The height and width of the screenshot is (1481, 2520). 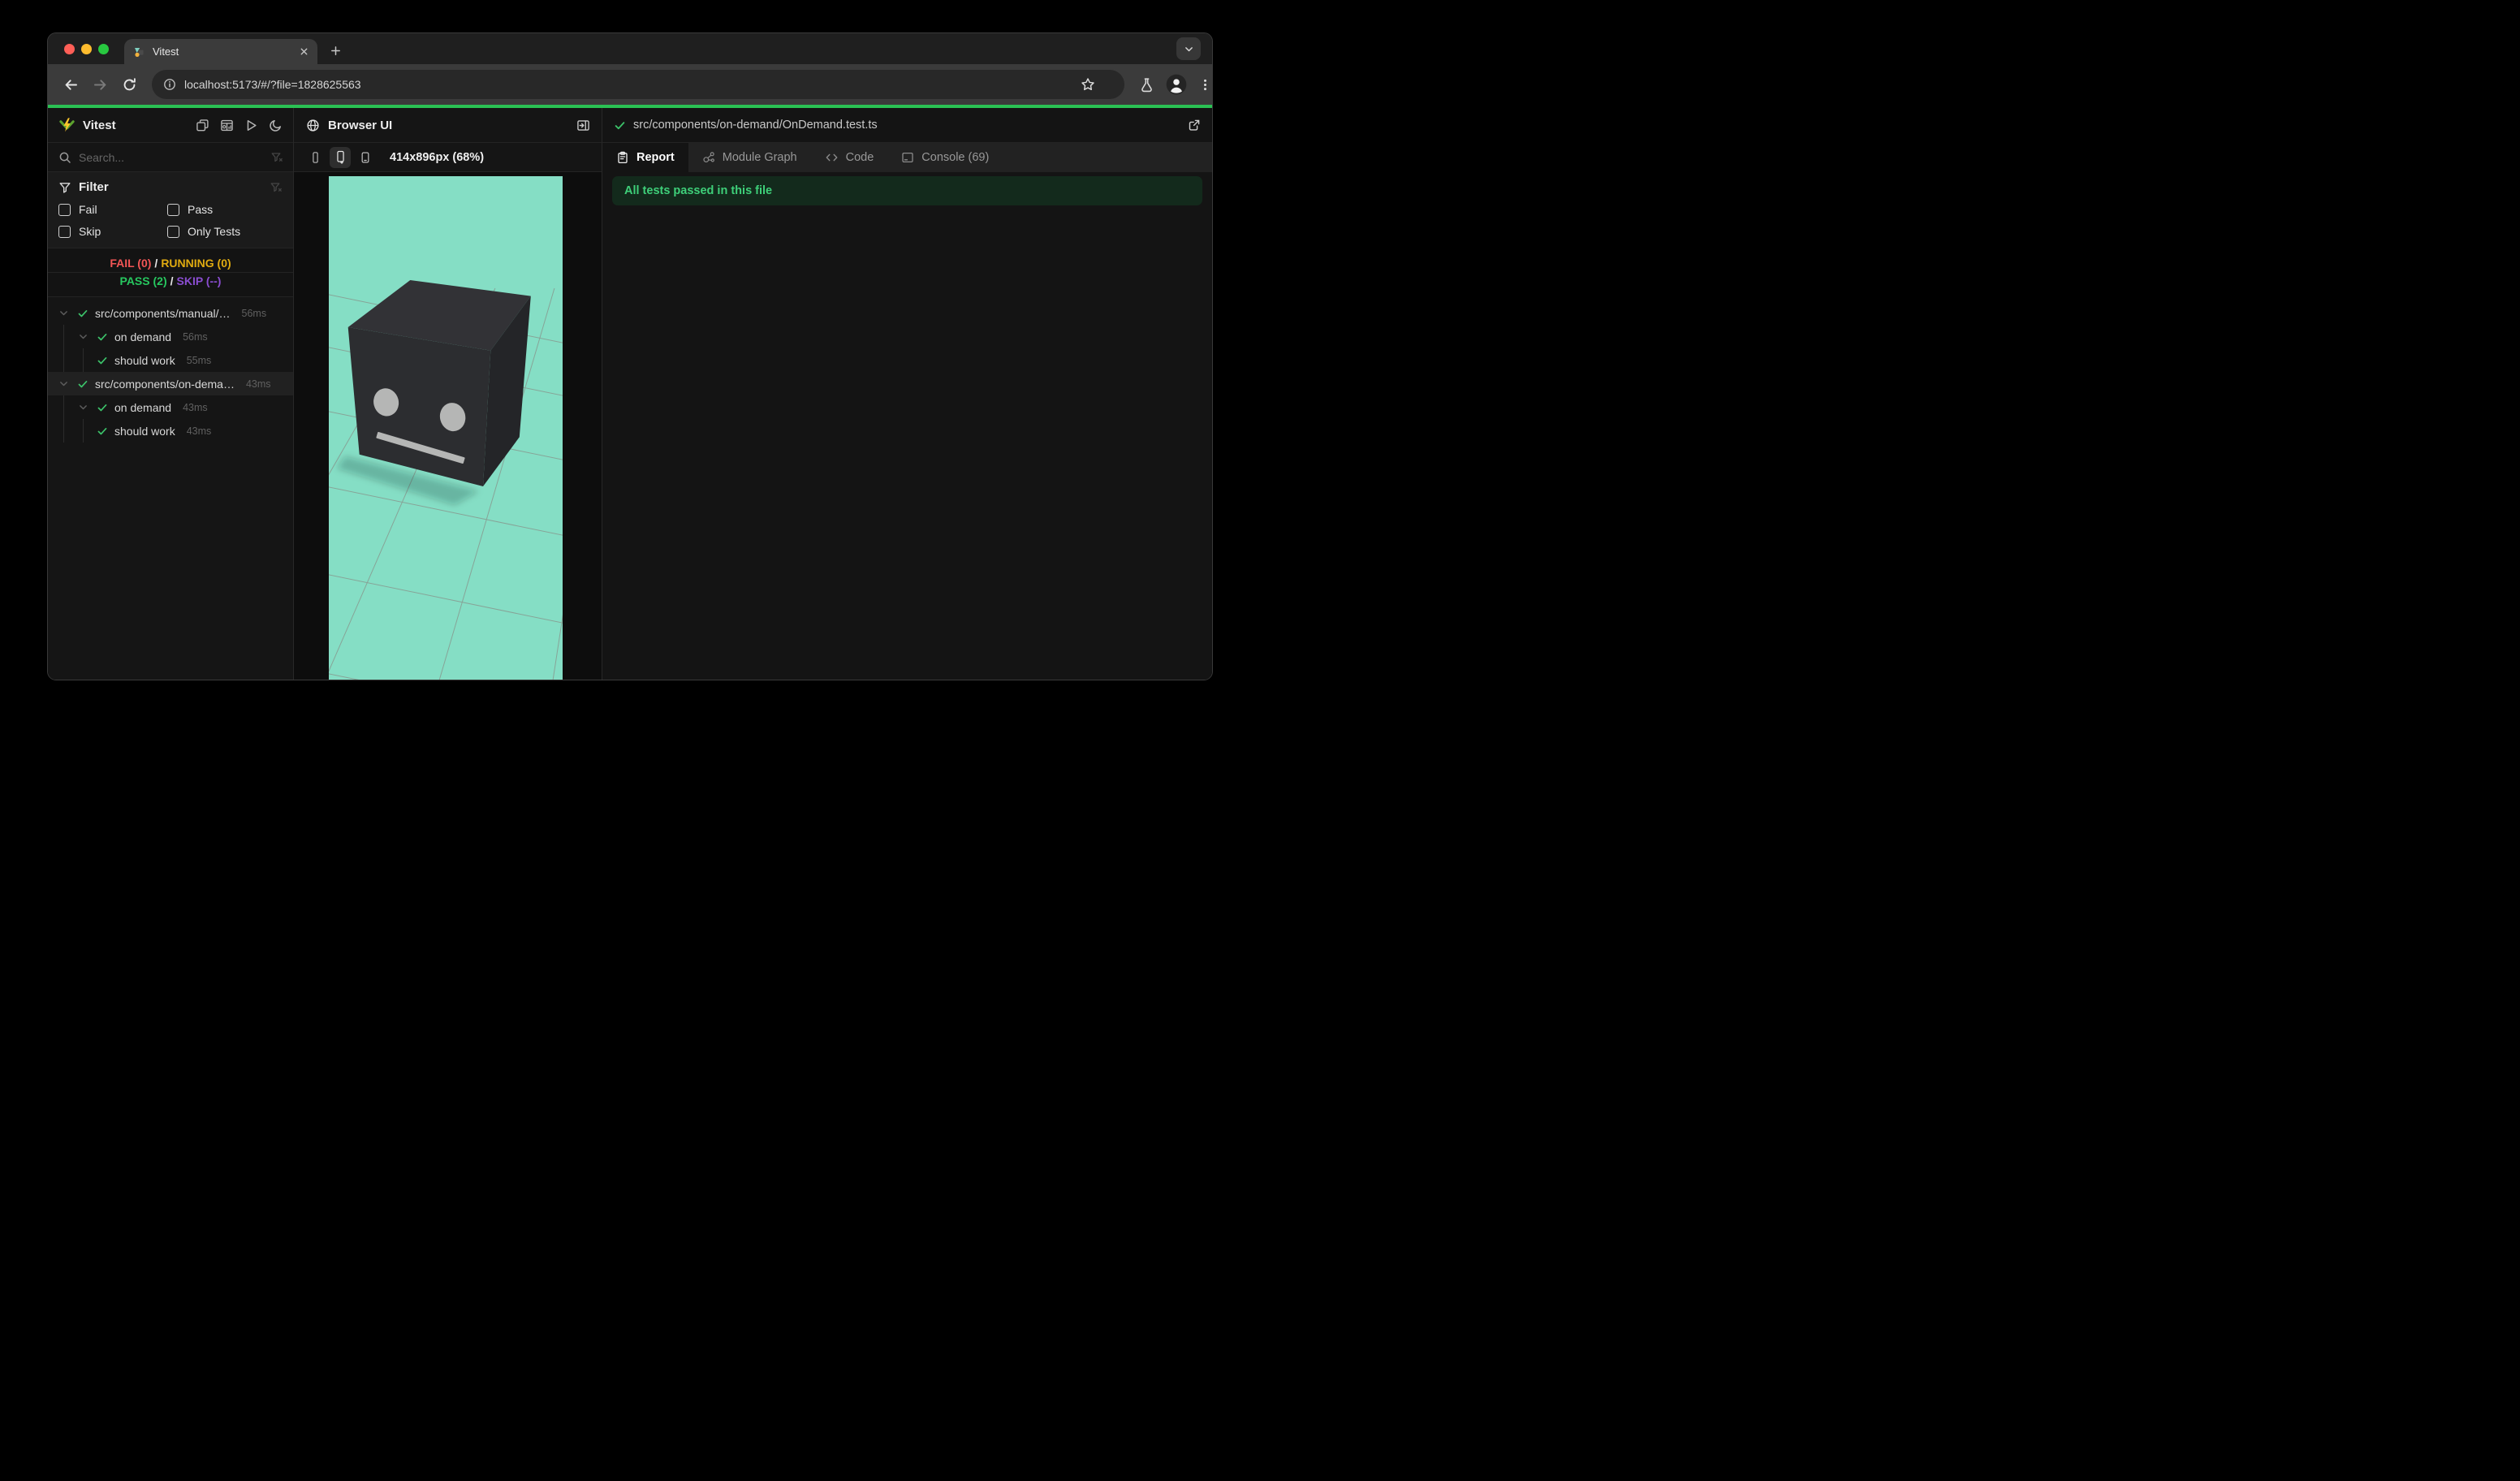 I want to click on globe-icon, so click(x=313, y=125).